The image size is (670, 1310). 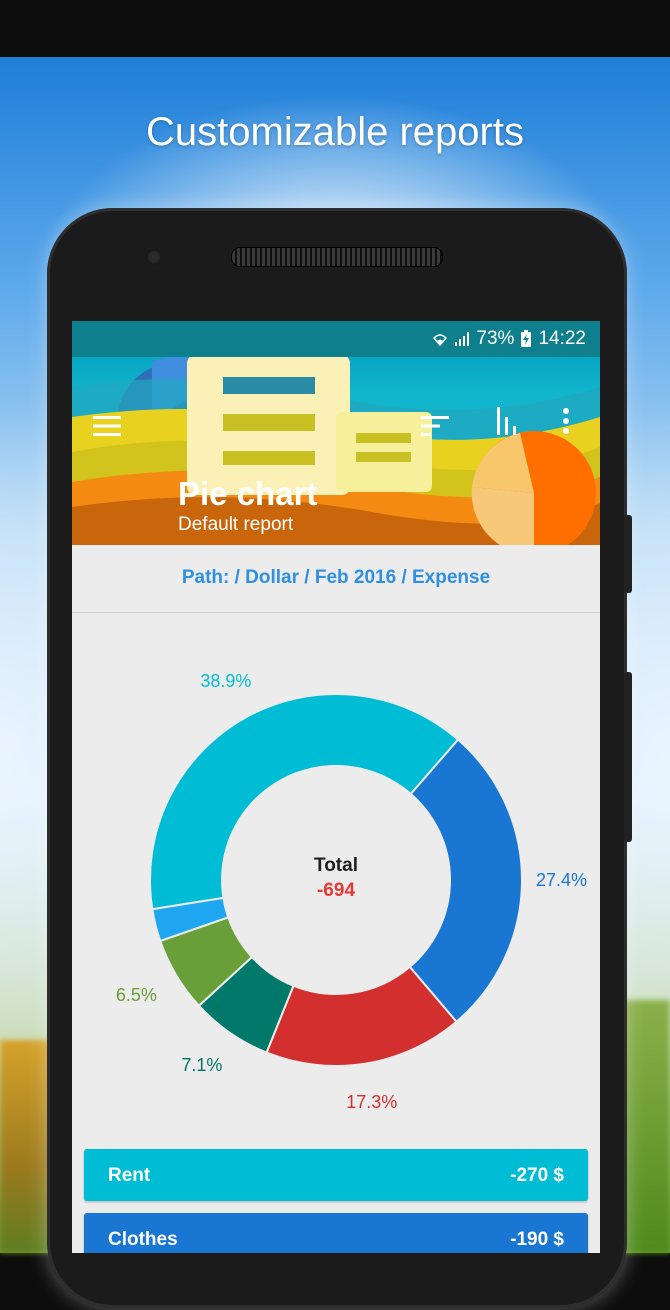 What do you see at coordinates (562, 338) in the screenshot?
I see `clock-time: 14:22` at bounding box center [562, 338].